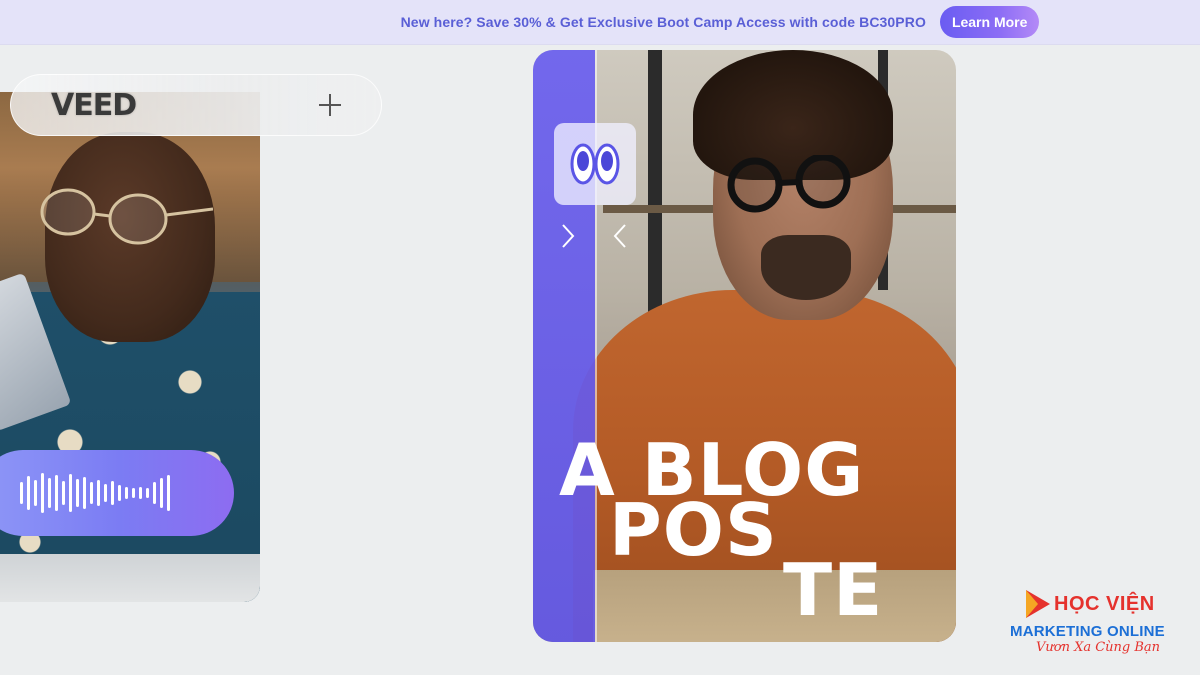  What do you see at coordinates (989, 22) in the screenshot?
I see `learn-more-button: Learn More` at bounding box center [989, 22].